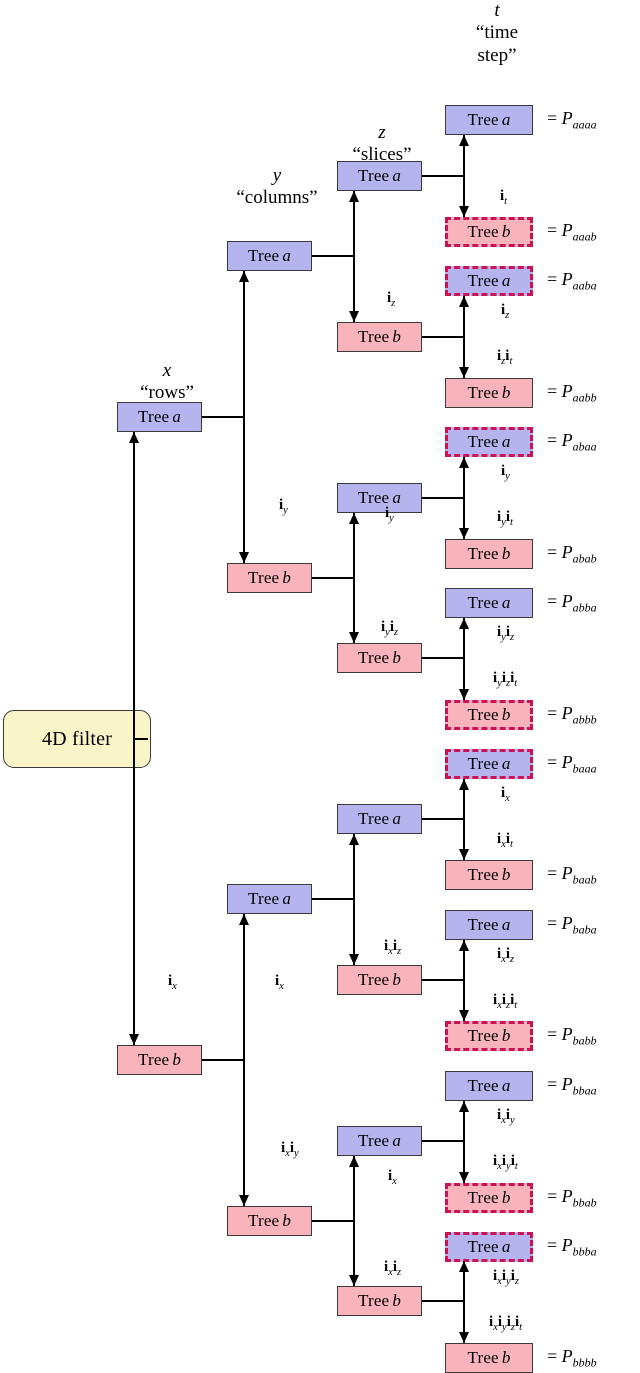 This screenshot has height=1373, width=640. Describe the element at coordinates (584, 1040) in the screenshot. I see `leaf-subscript-babb: babb` at that location.